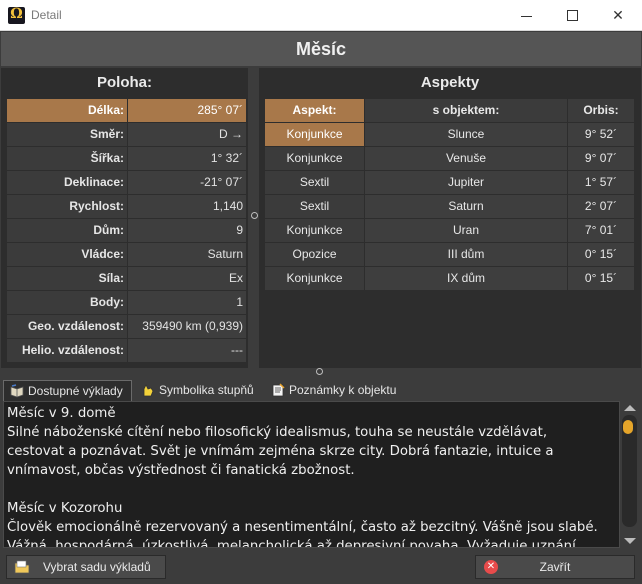  What do you see at coordinates (466, 182) in the screenshot?
I see `object-cell: Jupiter` at bounding box center [466, 182].